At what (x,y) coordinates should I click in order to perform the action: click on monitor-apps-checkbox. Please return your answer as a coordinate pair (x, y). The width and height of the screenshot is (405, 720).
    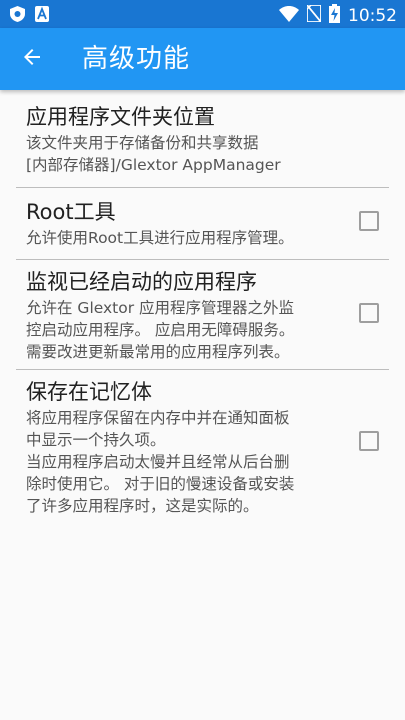
    Looking at the image, I should click on (369, 313).